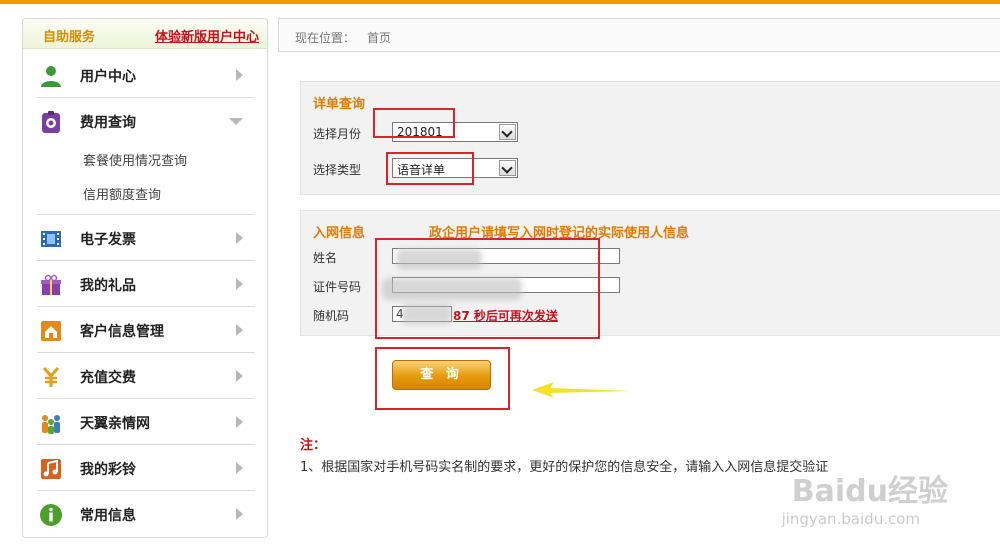 The height and width of the screenshot is (550, 1000). I want to click on sidebar-item-family-network: 天翼亲情网, so click(146, 422).